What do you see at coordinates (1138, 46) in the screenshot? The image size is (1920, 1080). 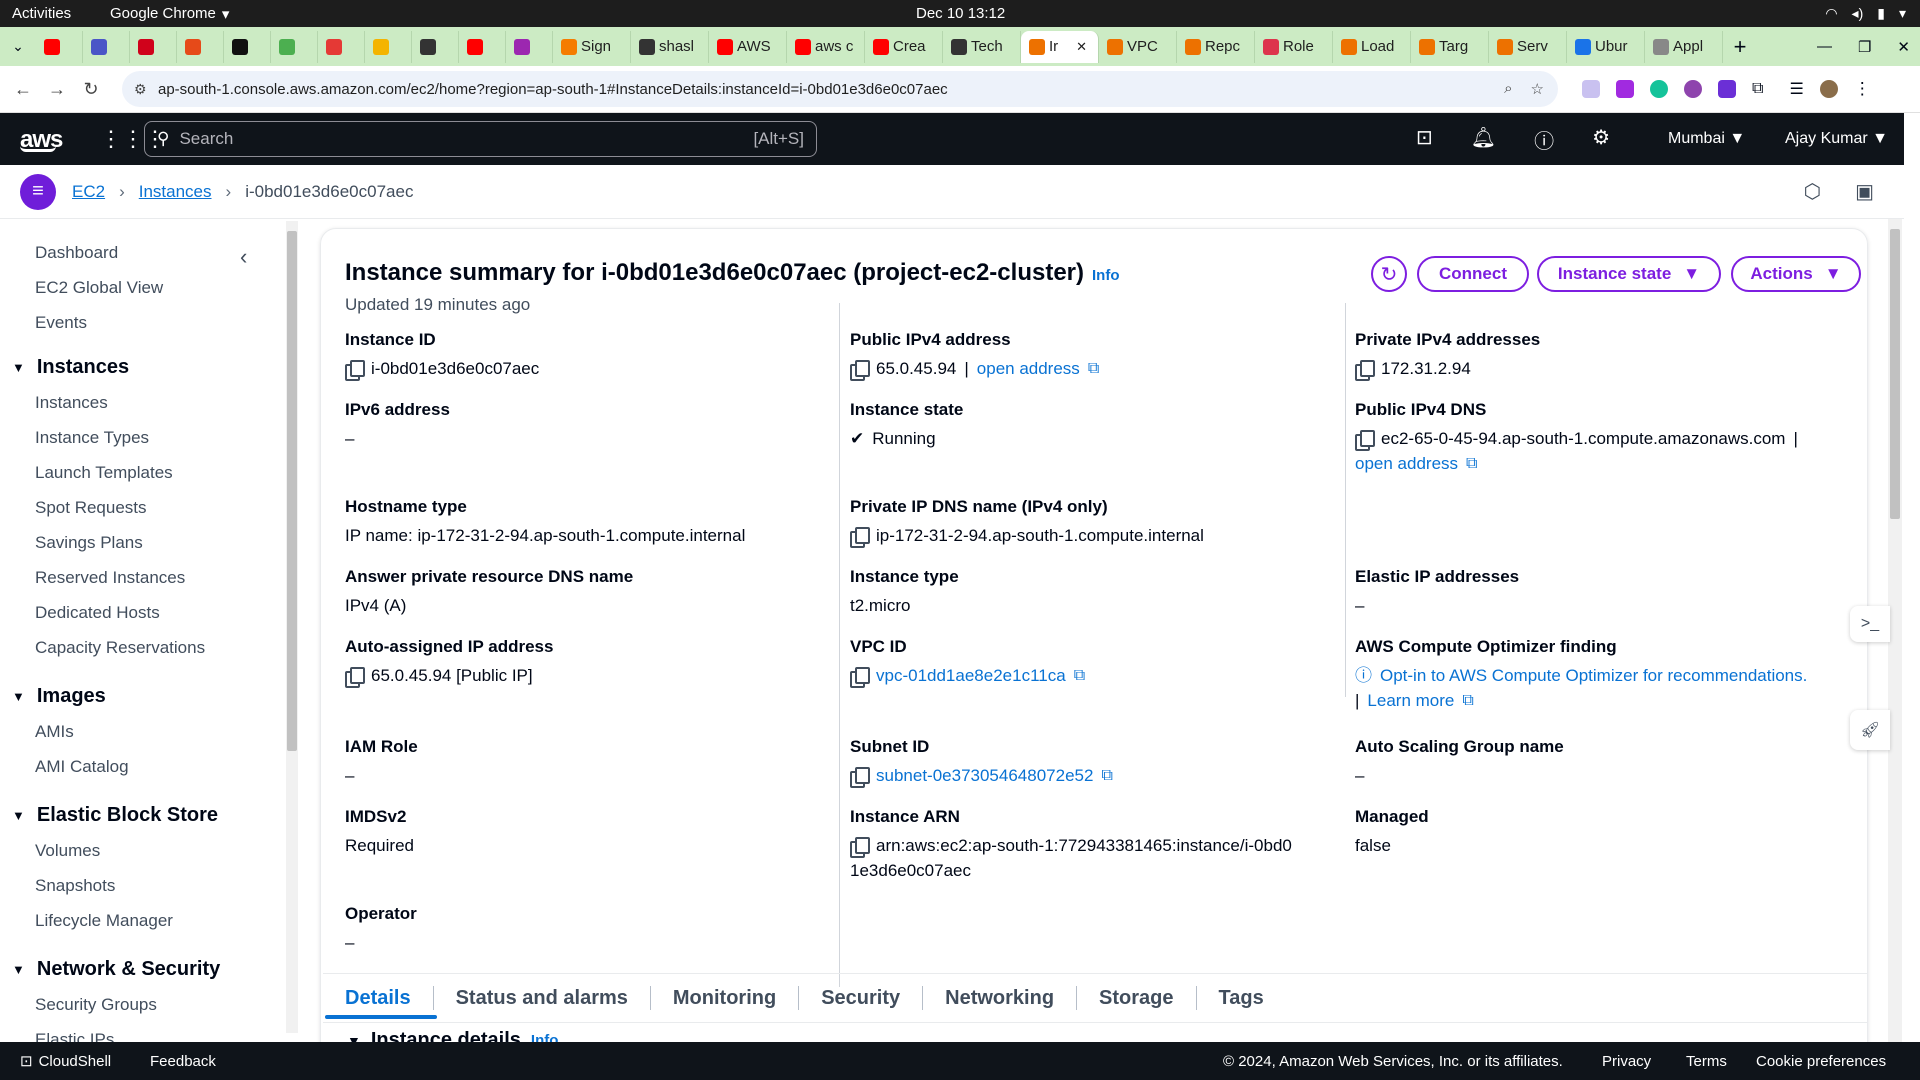 I see `browser-tab: VPC` at bounding box center [1138, 46].